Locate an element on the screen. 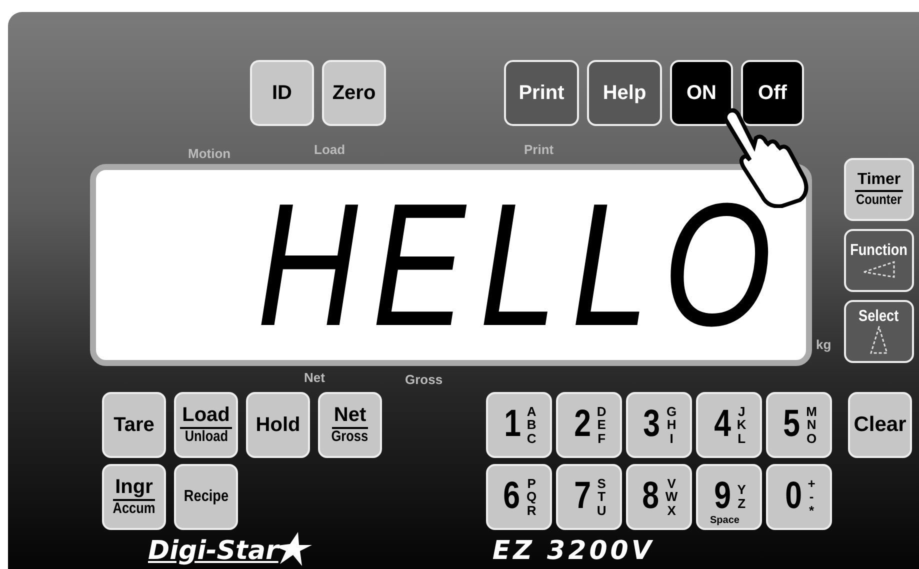 The height and width of the screenshot is (569, 919). panel-key: Timer Counter is located at coordinates (879, 189).